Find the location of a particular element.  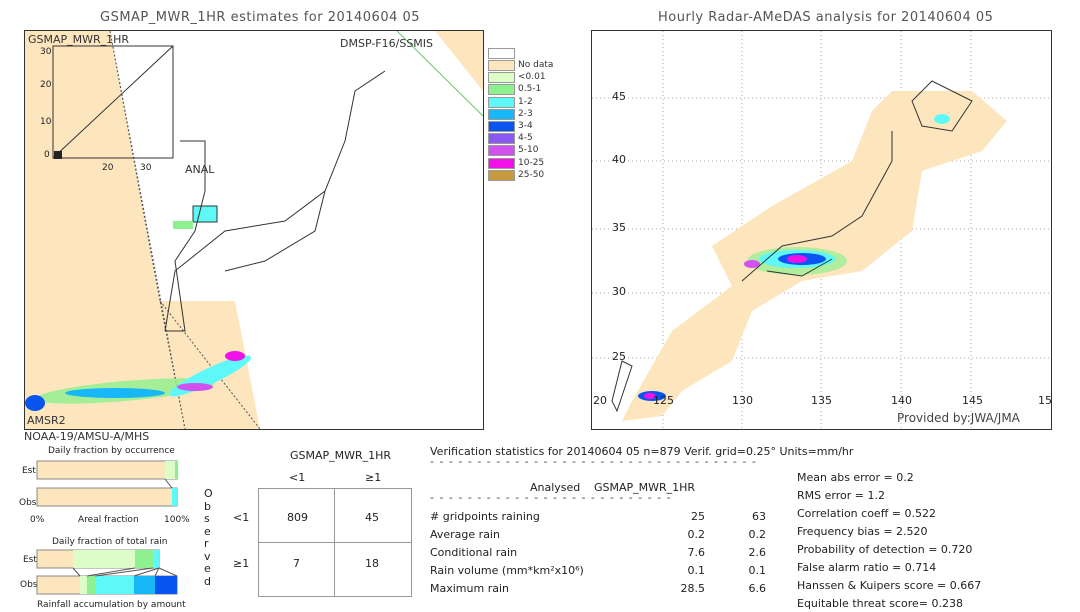

left-map-title: GSMAP_MWR_1HR estimates for 20140604 05 is located at coordinates (260, 17).